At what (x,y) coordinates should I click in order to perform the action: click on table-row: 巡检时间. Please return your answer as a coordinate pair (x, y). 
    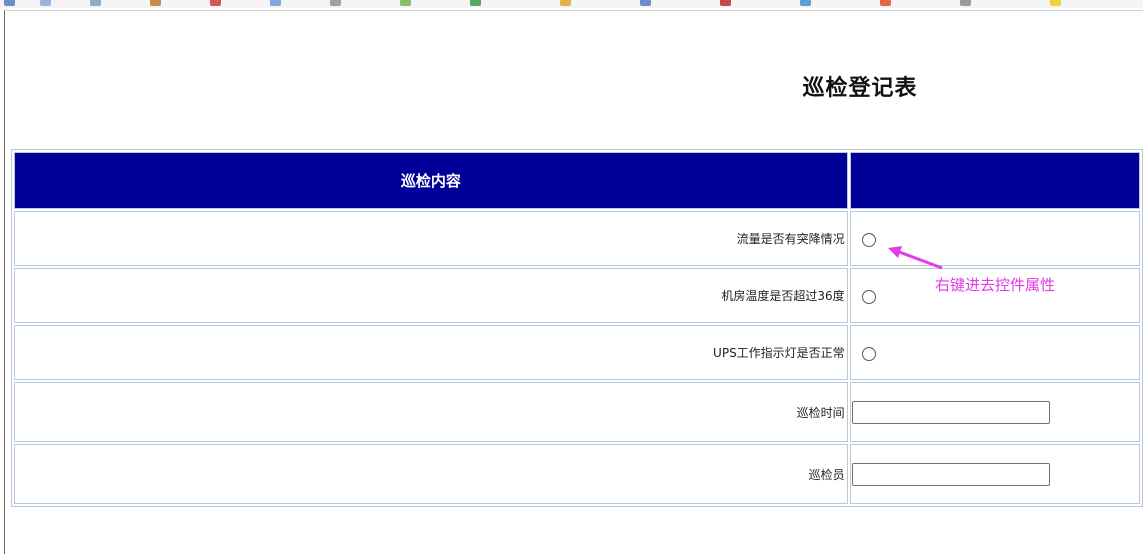
    Looking at the image, I should click on (577, 412).